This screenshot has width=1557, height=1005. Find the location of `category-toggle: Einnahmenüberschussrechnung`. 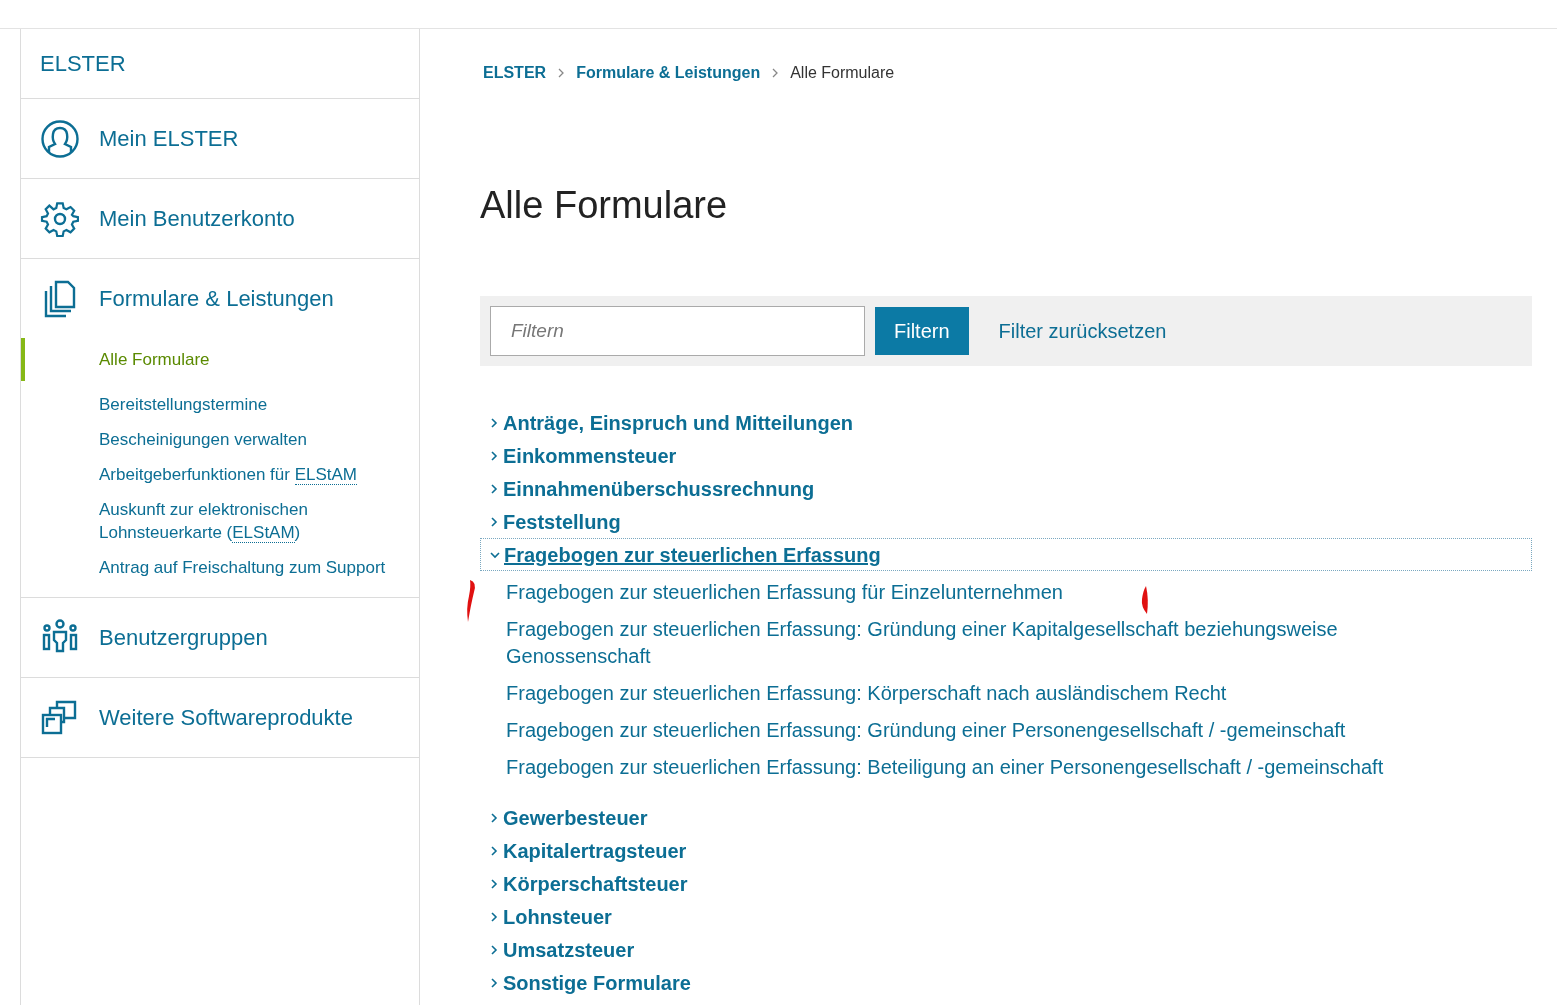

category-toggle: Einnahmenüberschussrechnung is located at coordinates (1006, 488).